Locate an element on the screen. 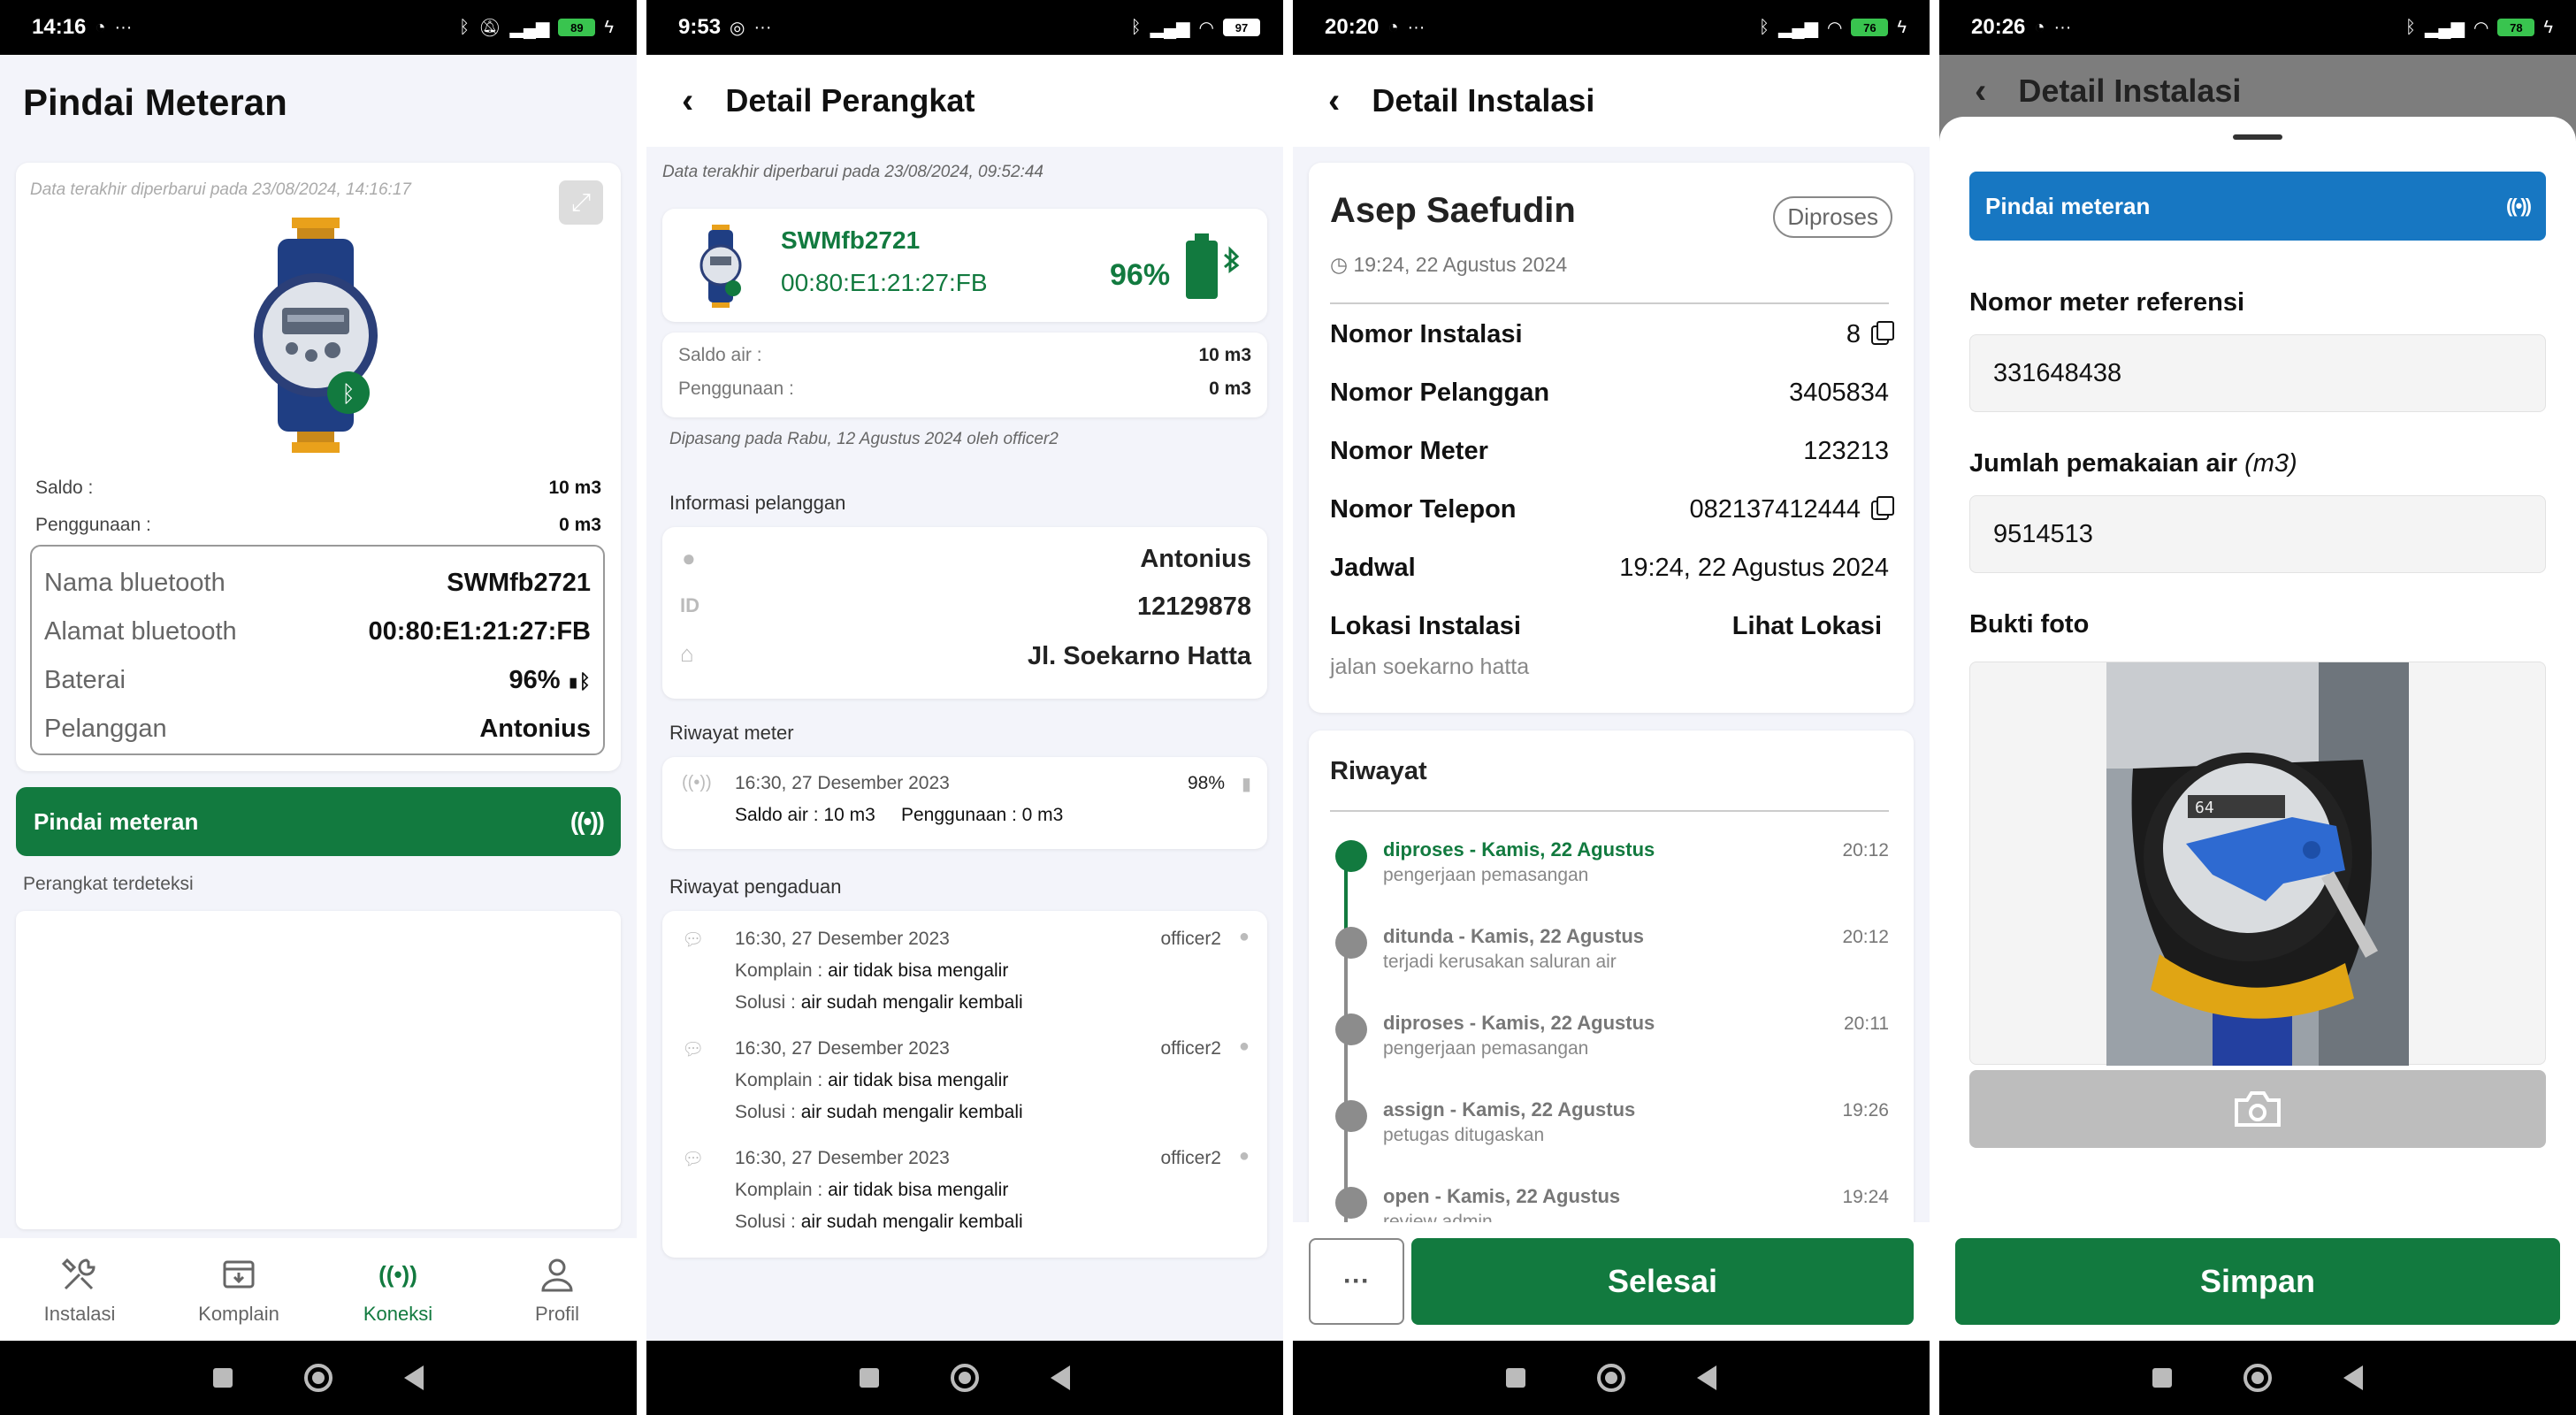  save-button: Simpan is located at coordinates (2257, 1281).